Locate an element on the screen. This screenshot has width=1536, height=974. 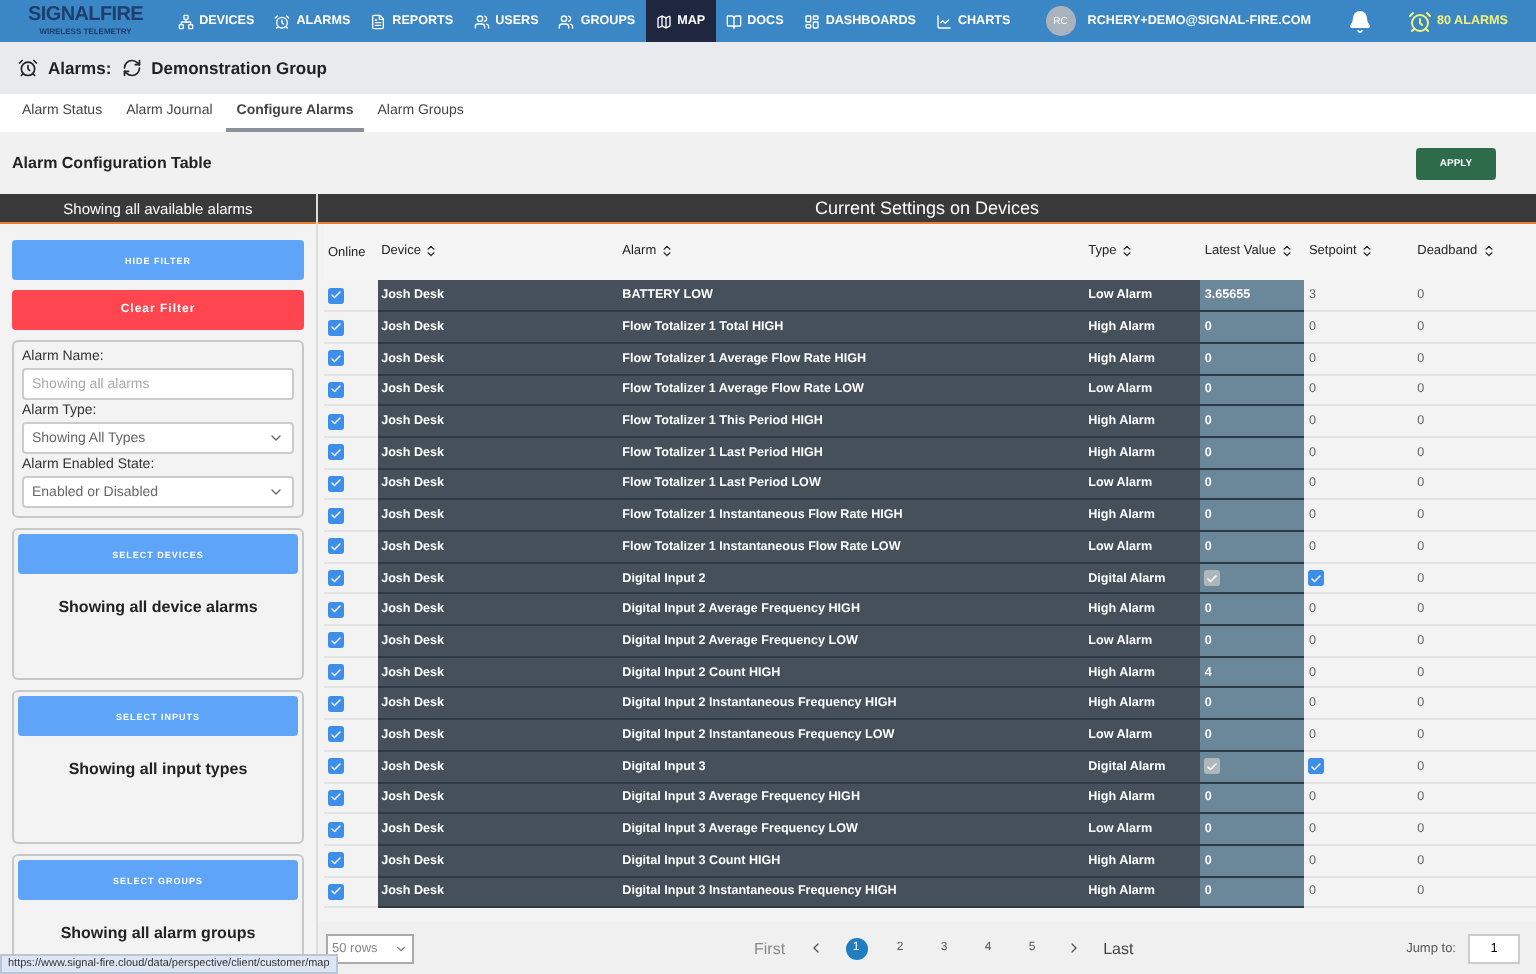
selection-summary: Showing all input types is located at coordinates (158, 769).